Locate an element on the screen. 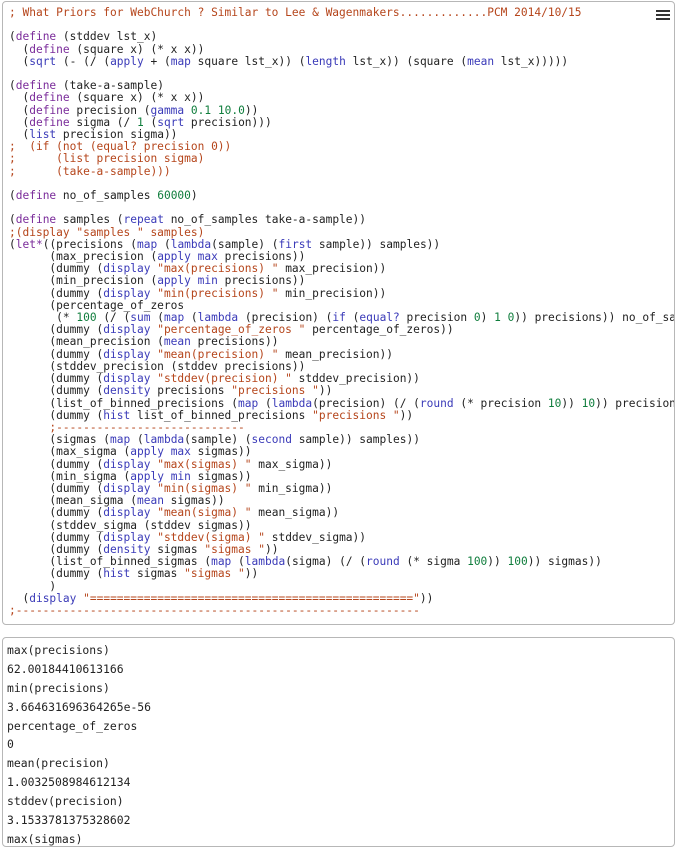  output-line: 0 is located at coordinates (10, 744).